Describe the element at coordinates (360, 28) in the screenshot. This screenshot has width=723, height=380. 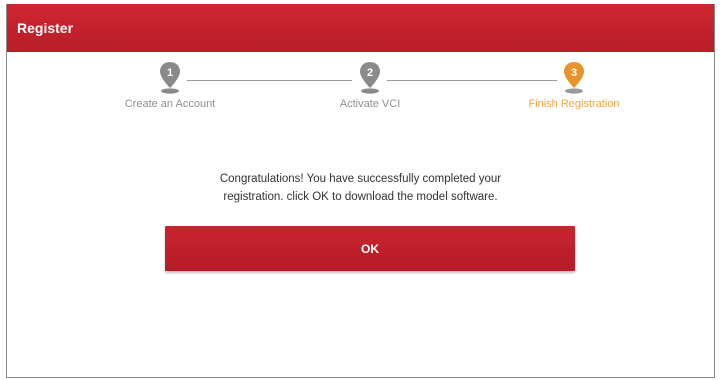
I see `dialog-title: Register` at that location.